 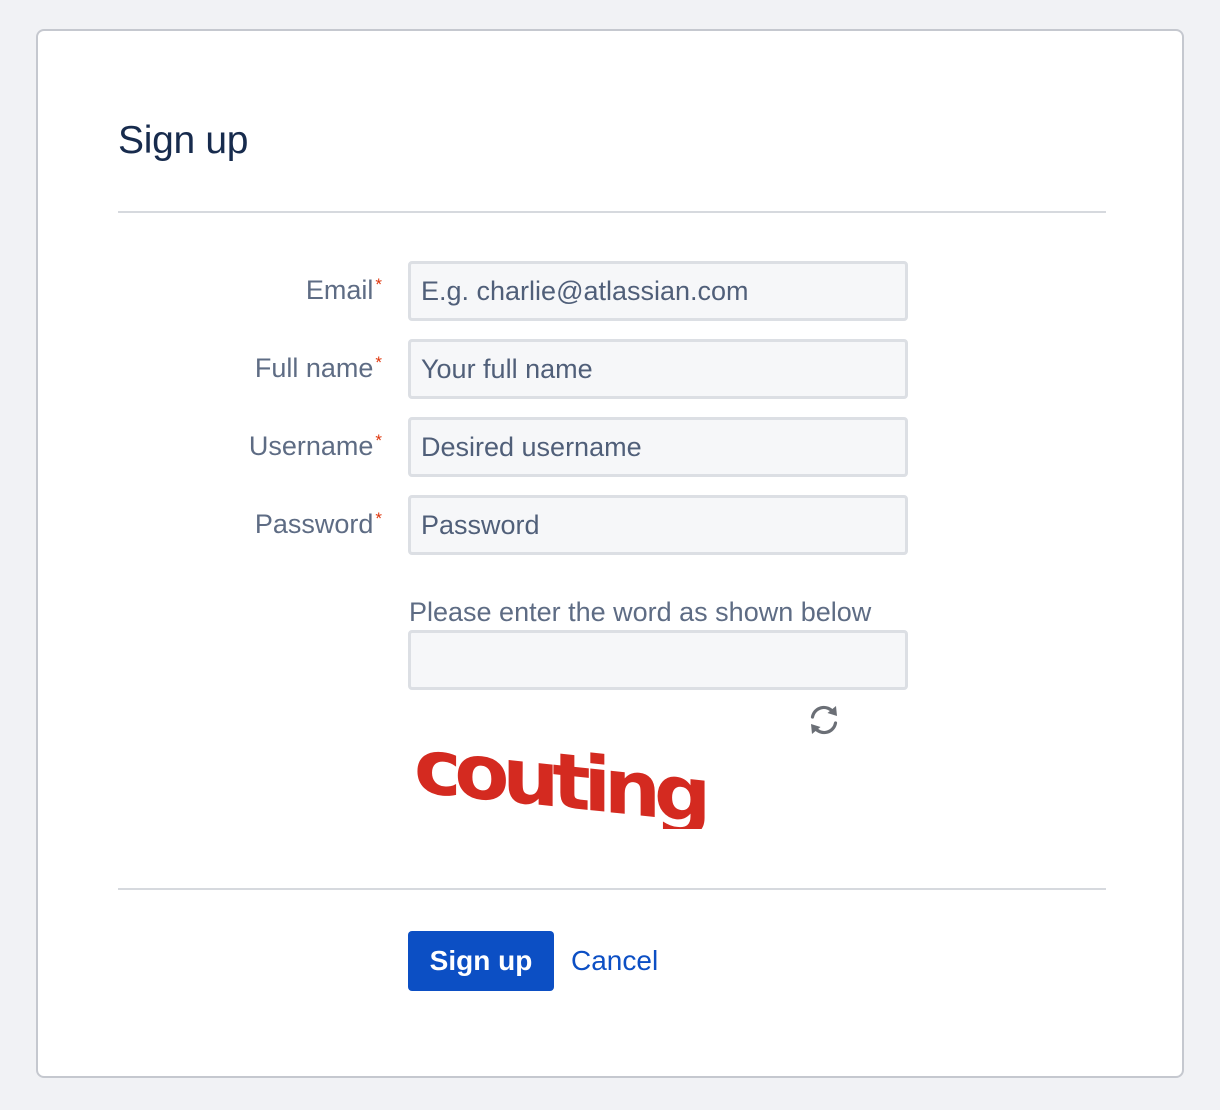 What do you see at coordinates (658, 291) in the screenshot?
I see `email-input` at bounding box center [658, 291].